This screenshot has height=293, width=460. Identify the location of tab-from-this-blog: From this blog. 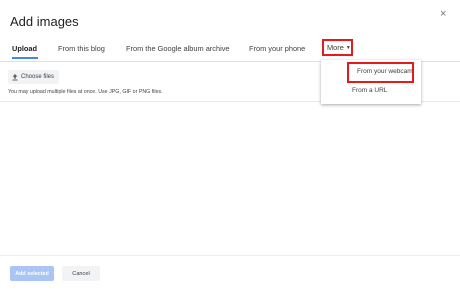
(81, 48).